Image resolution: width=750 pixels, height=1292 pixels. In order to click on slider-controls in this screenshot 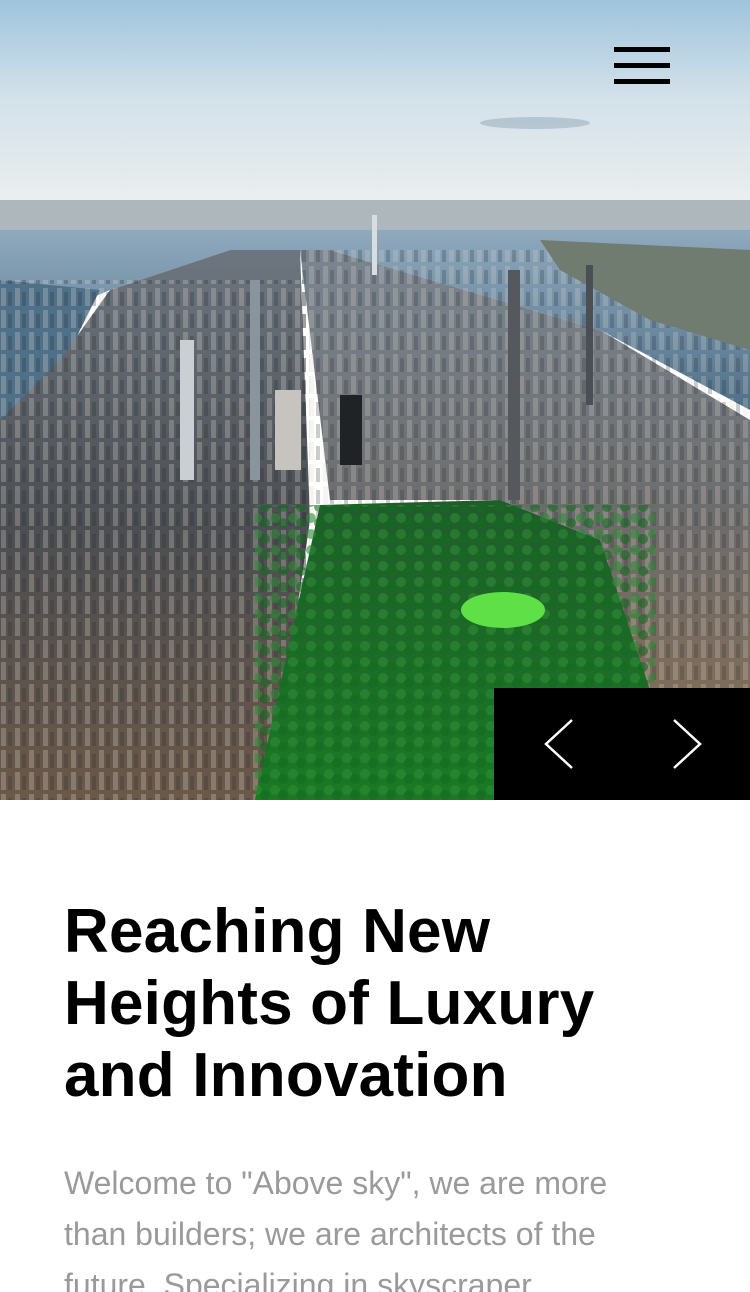, I will do `click(622, 744)`.